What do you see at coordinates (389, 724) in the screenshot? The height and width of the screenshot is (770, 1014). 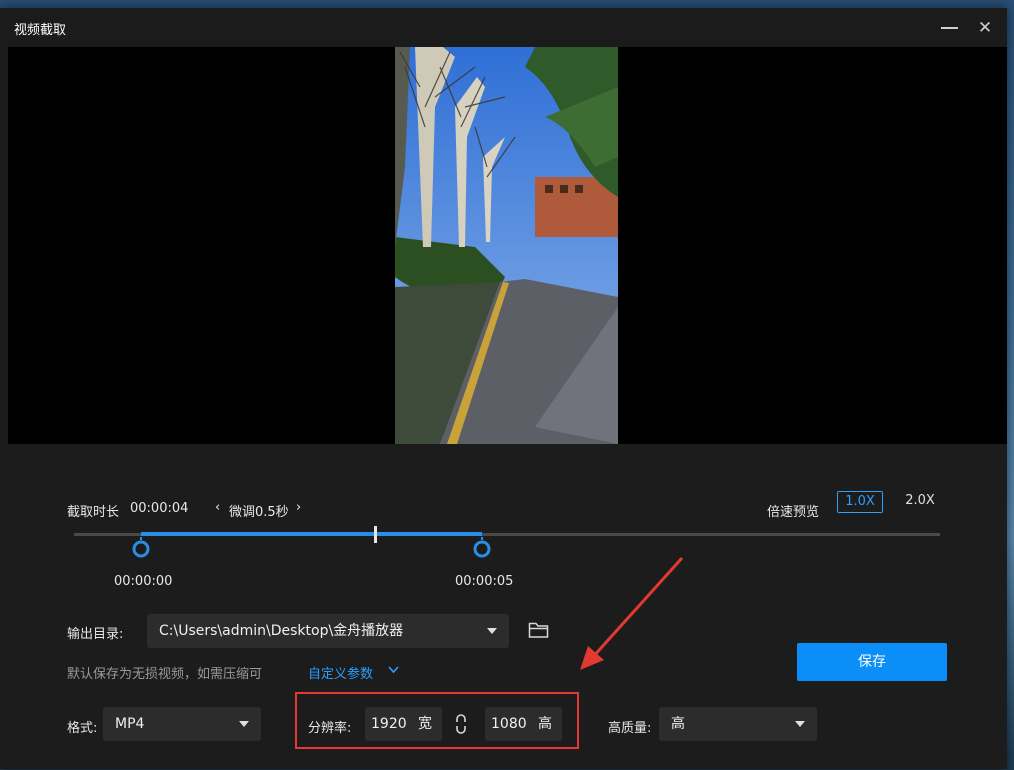 I see `resolution-width-value: 1920` at bounding box center [389, 724].